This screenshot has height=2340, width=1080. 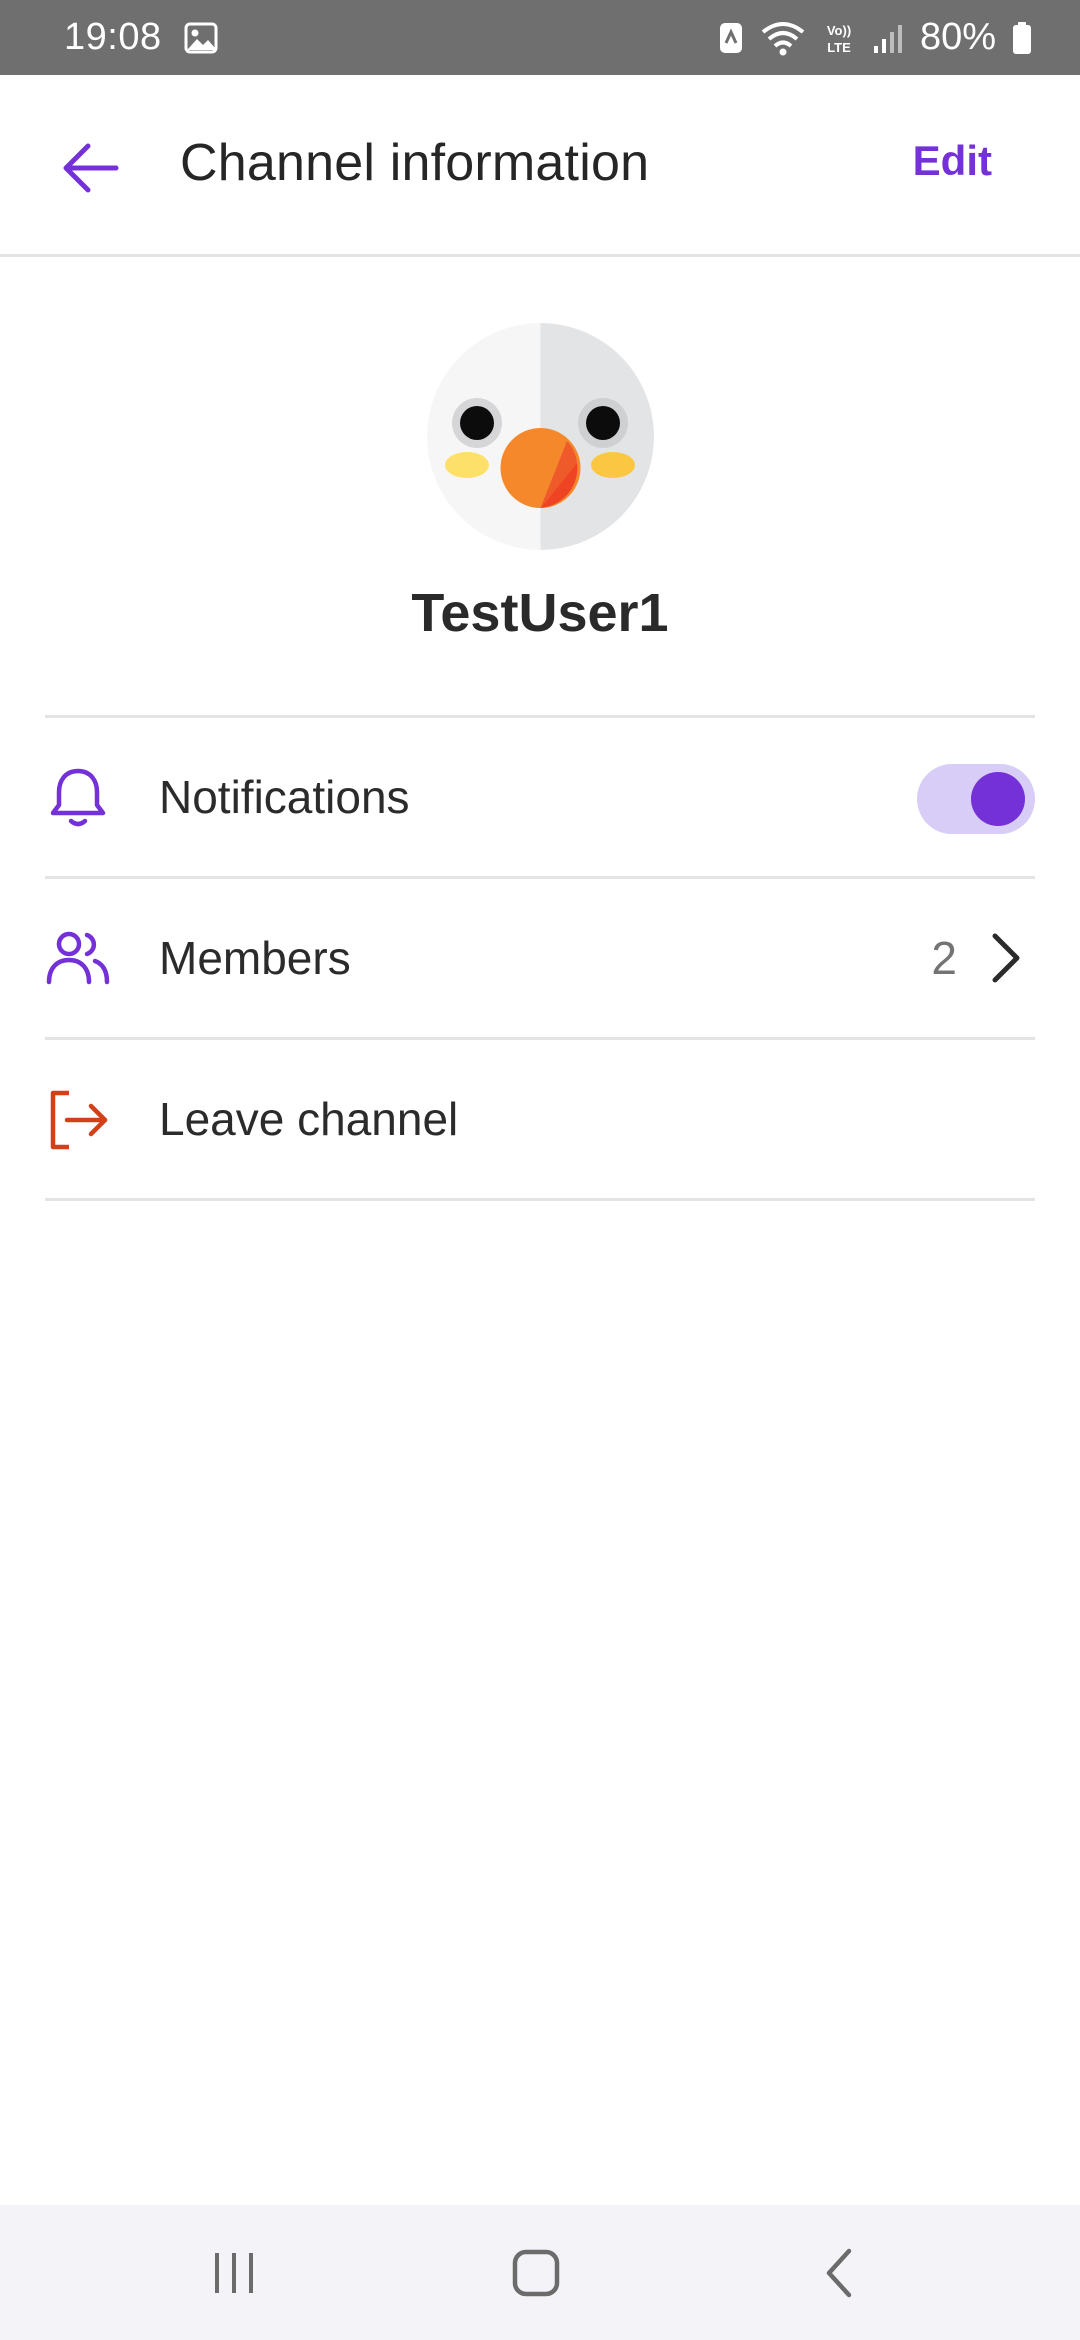 I want to click on volte-icon: Vo)) LTE, so click(x=839, y=38).